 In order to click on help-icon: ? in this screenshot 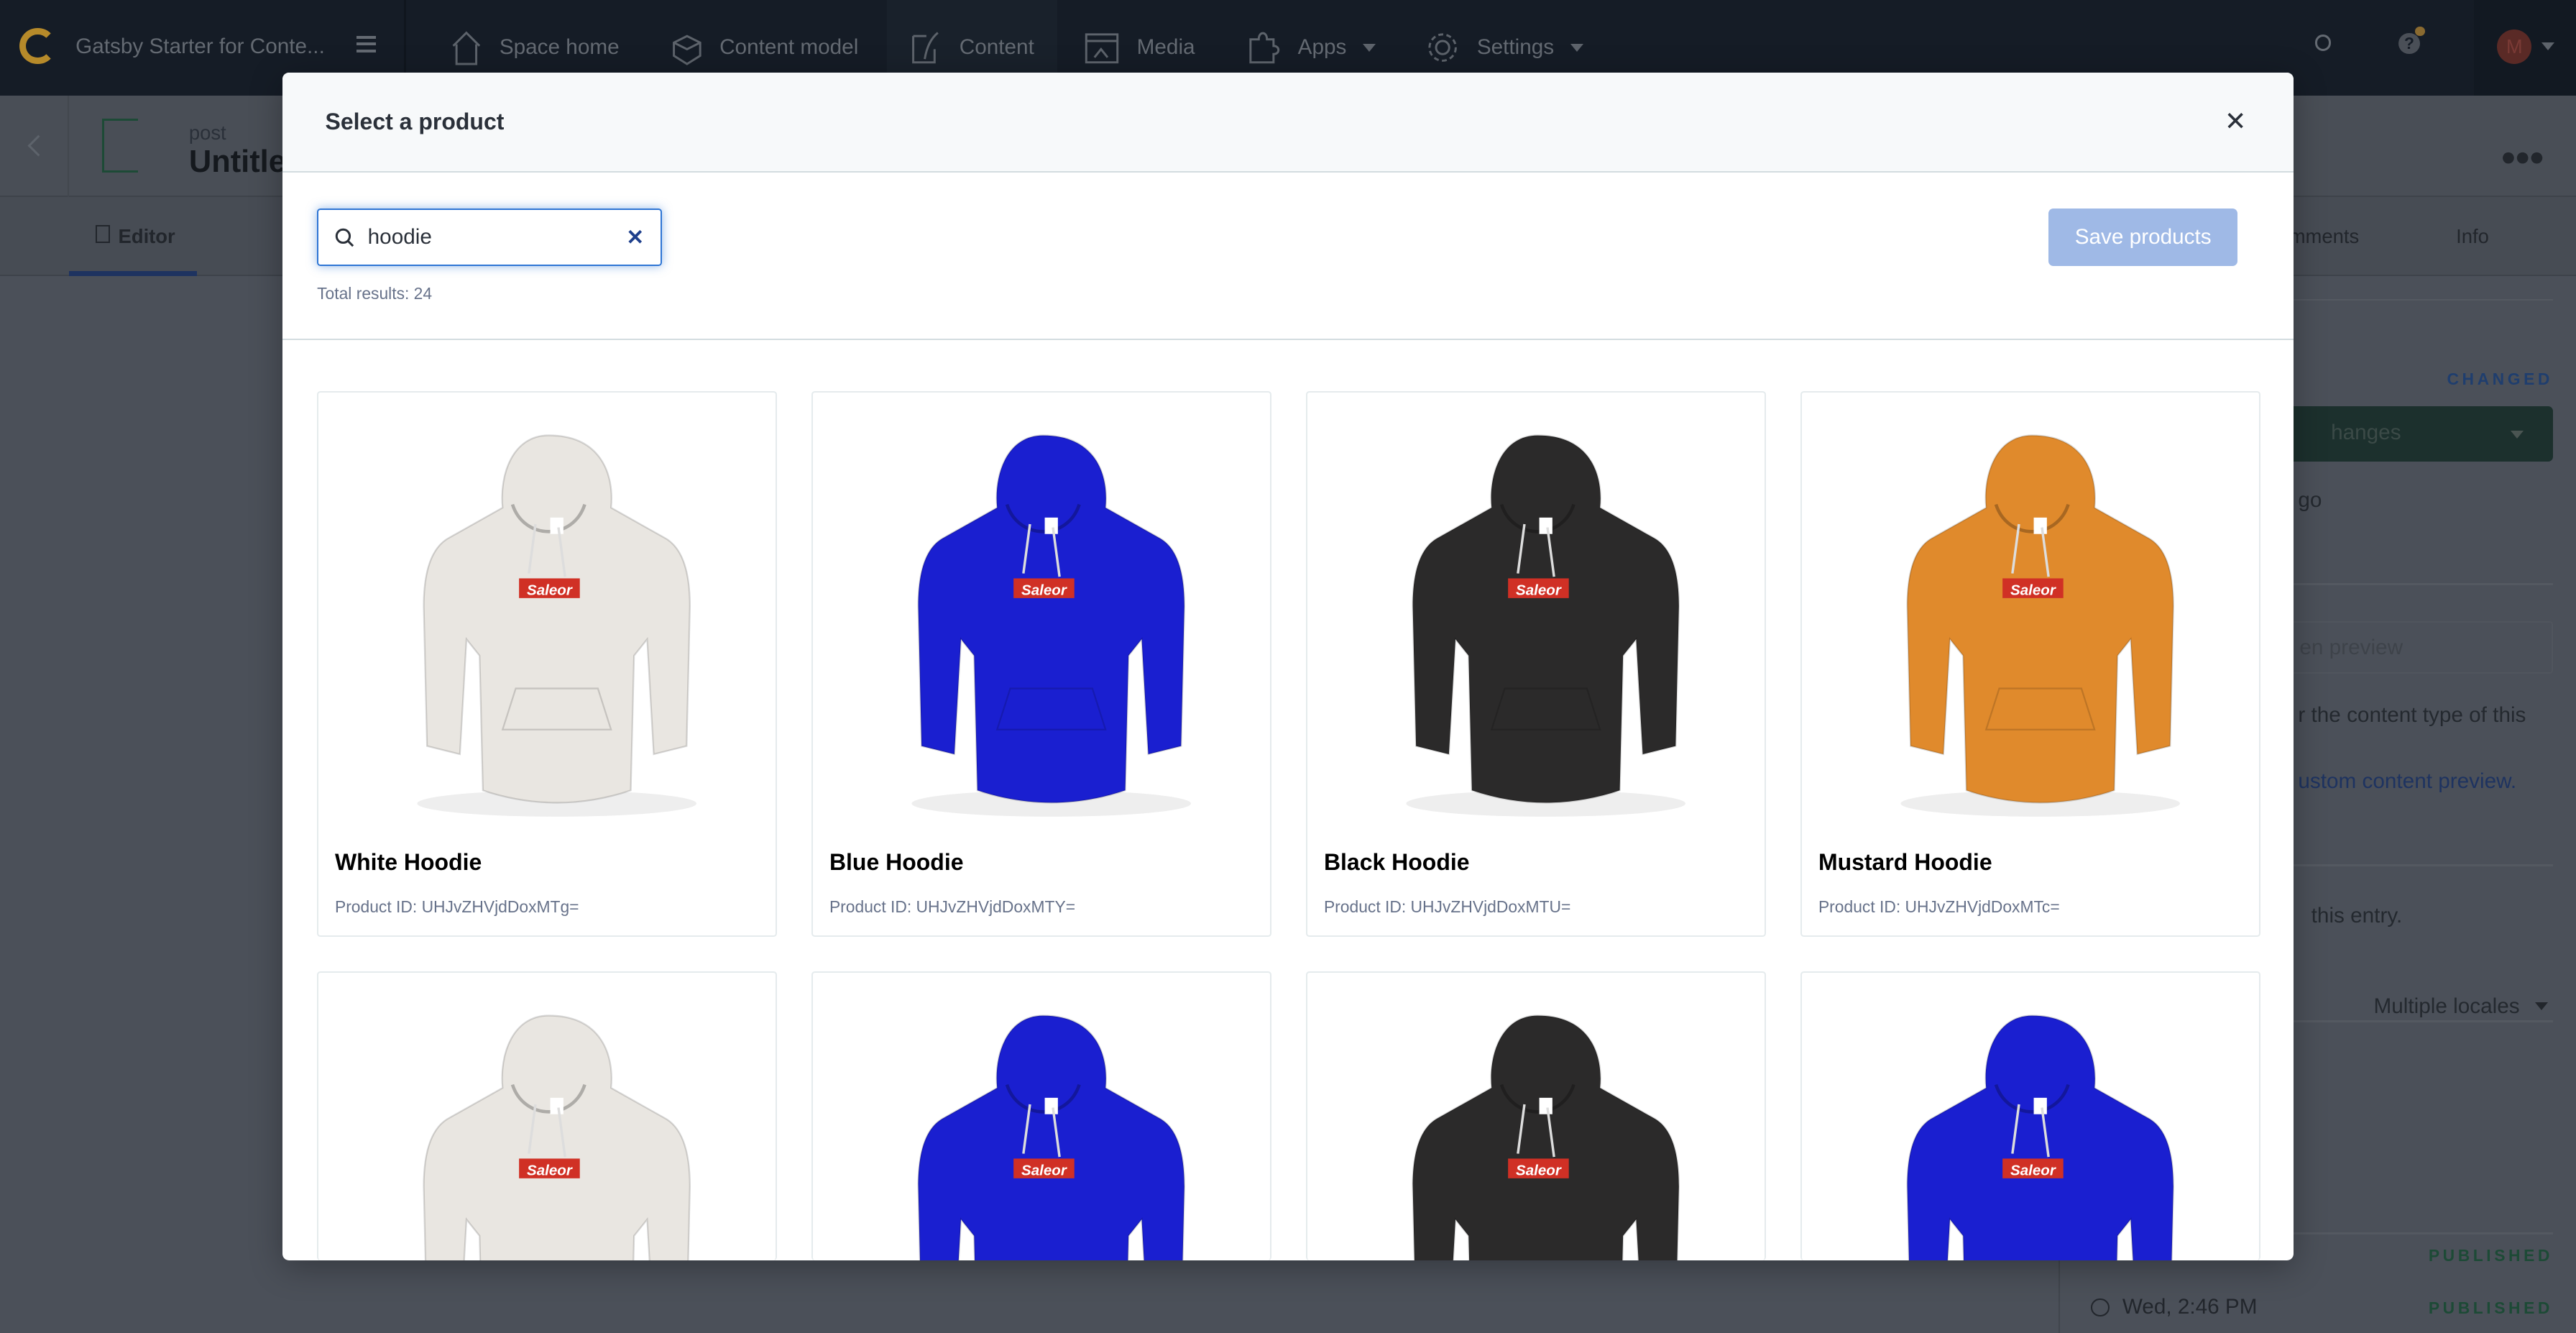, I will do `click(2409, 43)`.